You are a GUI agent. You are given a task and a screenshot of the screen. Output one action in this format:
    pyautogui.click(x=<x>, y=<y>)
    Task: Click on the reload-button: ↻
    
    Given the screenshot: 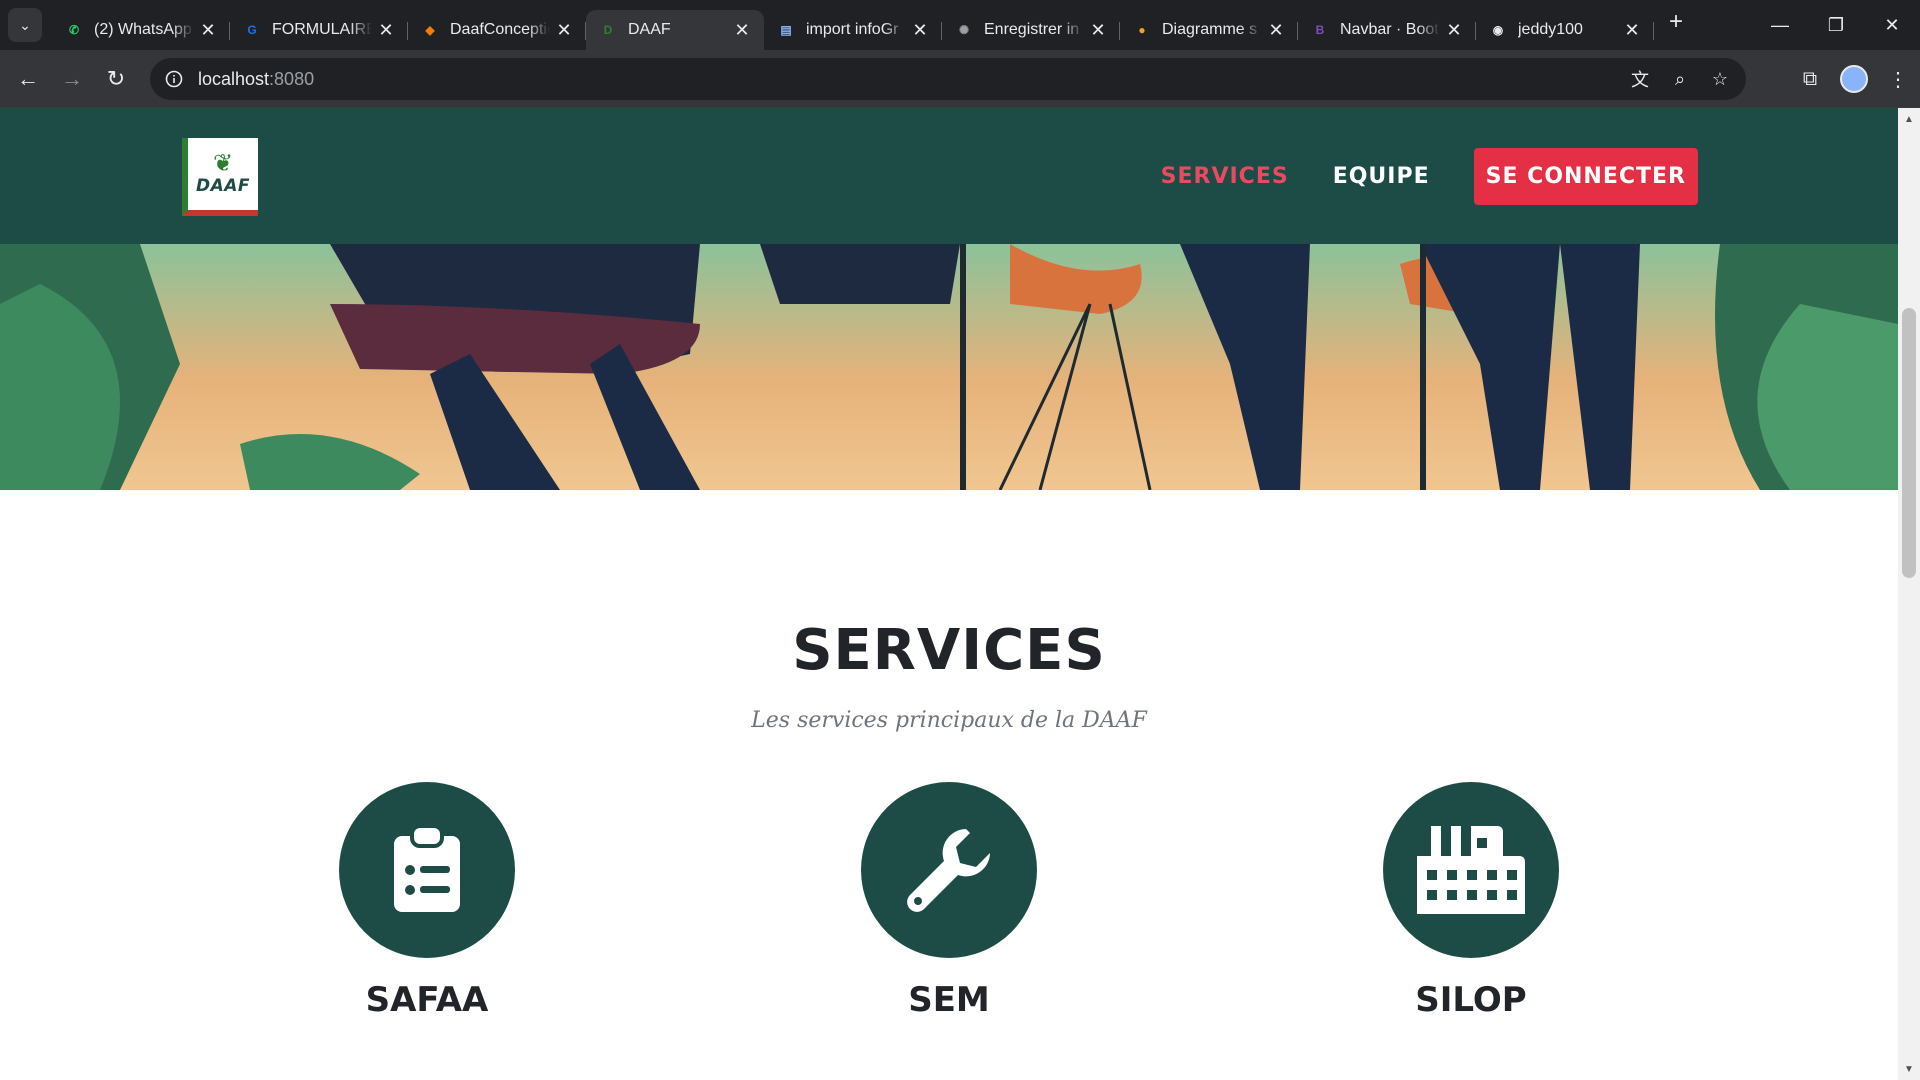 What is the action you would take?
    pyautogui.click(x=116, y=79)
    